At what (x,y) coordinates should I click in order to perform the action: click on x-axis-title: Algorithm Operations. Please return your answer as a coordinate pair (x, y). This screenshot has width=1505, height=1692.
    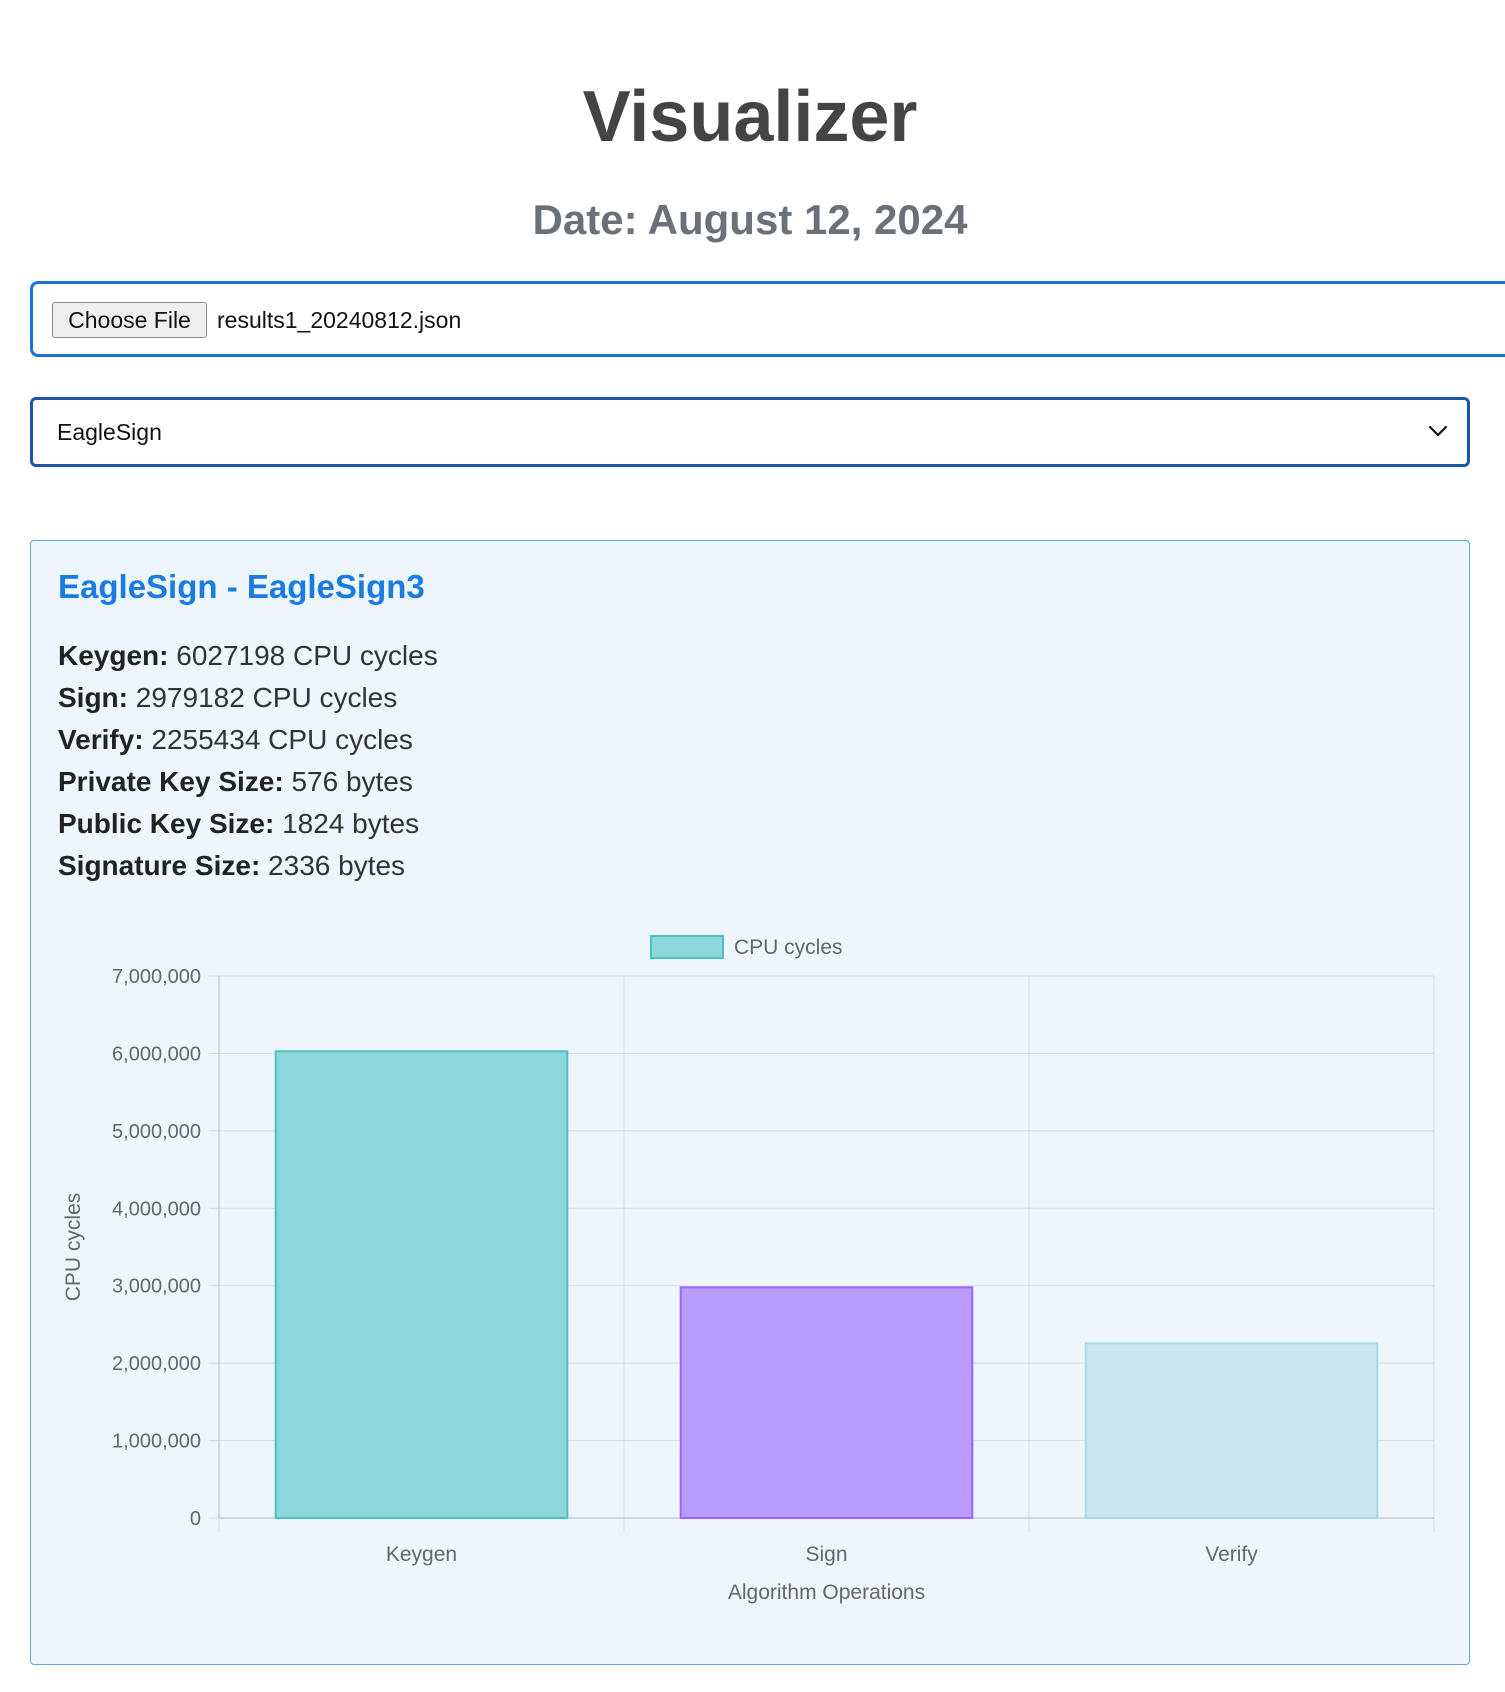
    Looking at the image, I should click on (826, 1592).